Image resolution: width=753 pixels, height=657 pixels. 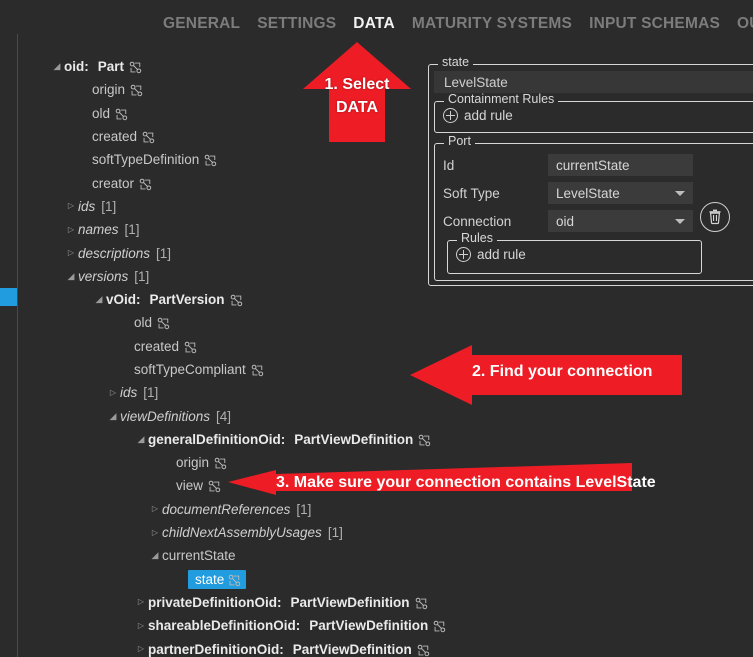 I want to click on tree-item-type: PartVersion, so click(x=187, y=300).